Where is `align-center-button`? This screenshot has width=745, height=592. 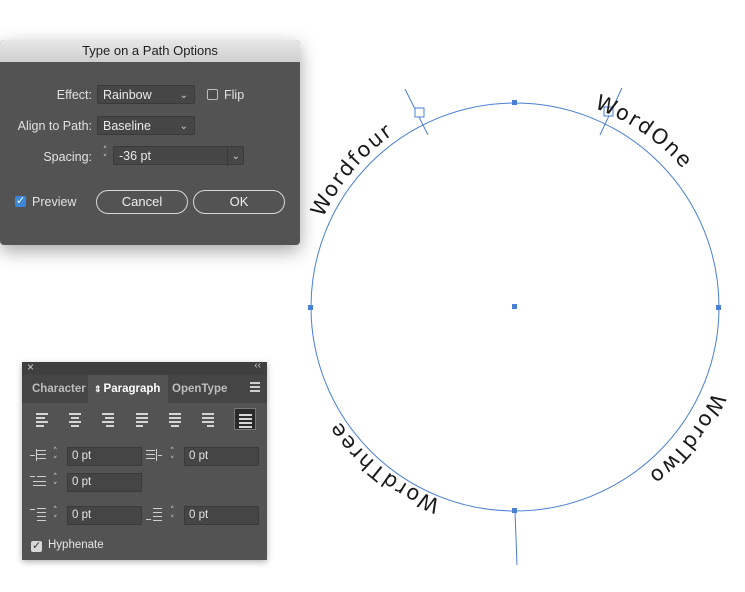 align-center-button is located at coordinates (75, 419).